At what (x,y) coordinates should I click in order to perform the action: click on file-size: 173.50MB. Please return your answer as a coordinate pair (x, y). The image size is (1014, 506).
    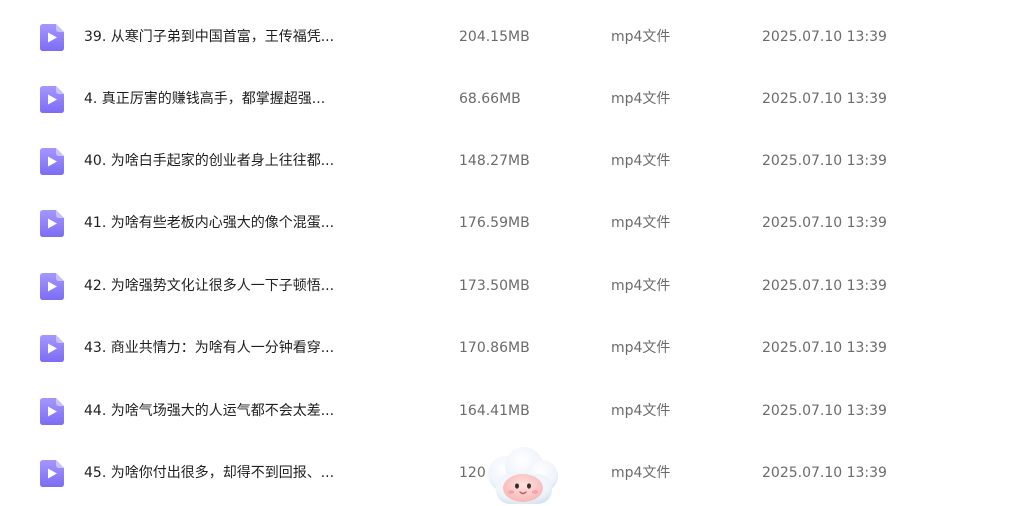
    Looking at the image, I should click on (494, 286).